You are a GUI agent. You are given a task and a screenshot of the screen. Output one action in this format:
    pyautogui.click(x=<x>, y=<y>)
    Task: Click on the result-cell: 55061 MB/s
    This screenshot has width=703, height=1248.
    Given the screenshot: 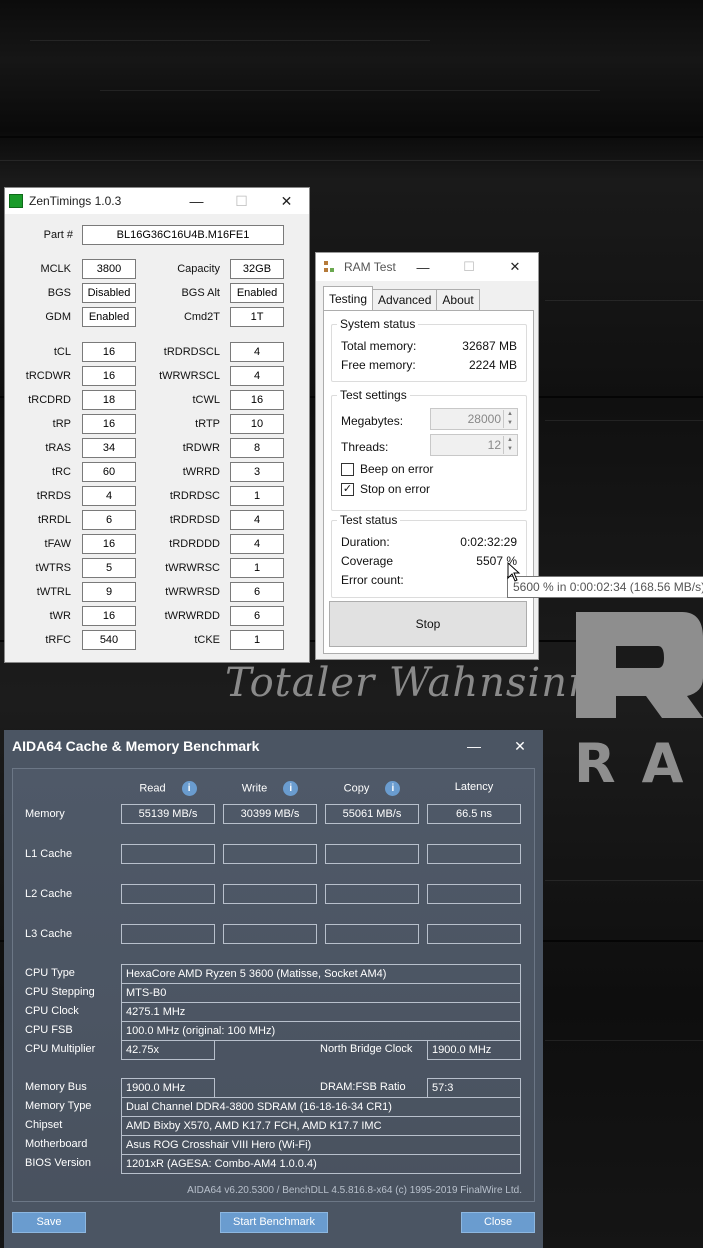 What is the action you would take?
    pyautogui.click(x=372, y=814)
    